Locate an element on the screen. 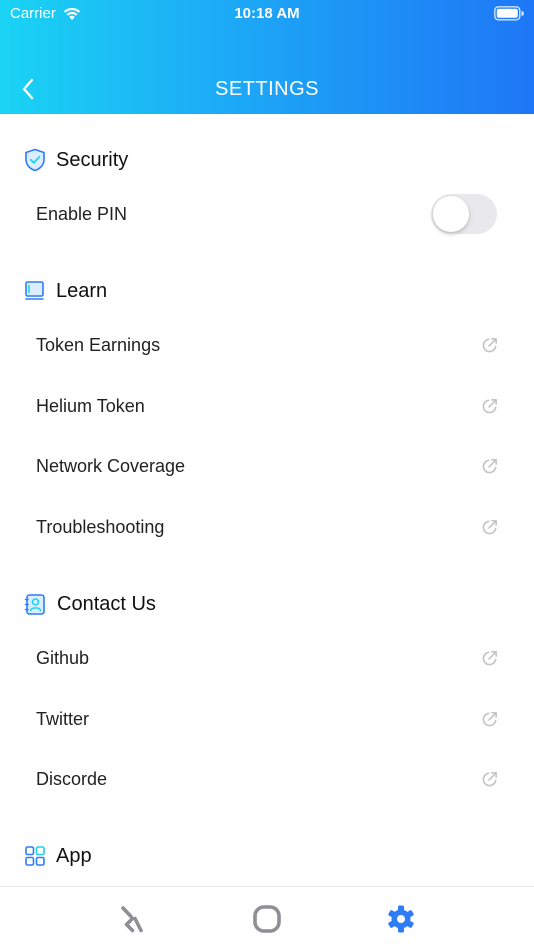  section-title-security: Security is located at coordinates (92, 159).